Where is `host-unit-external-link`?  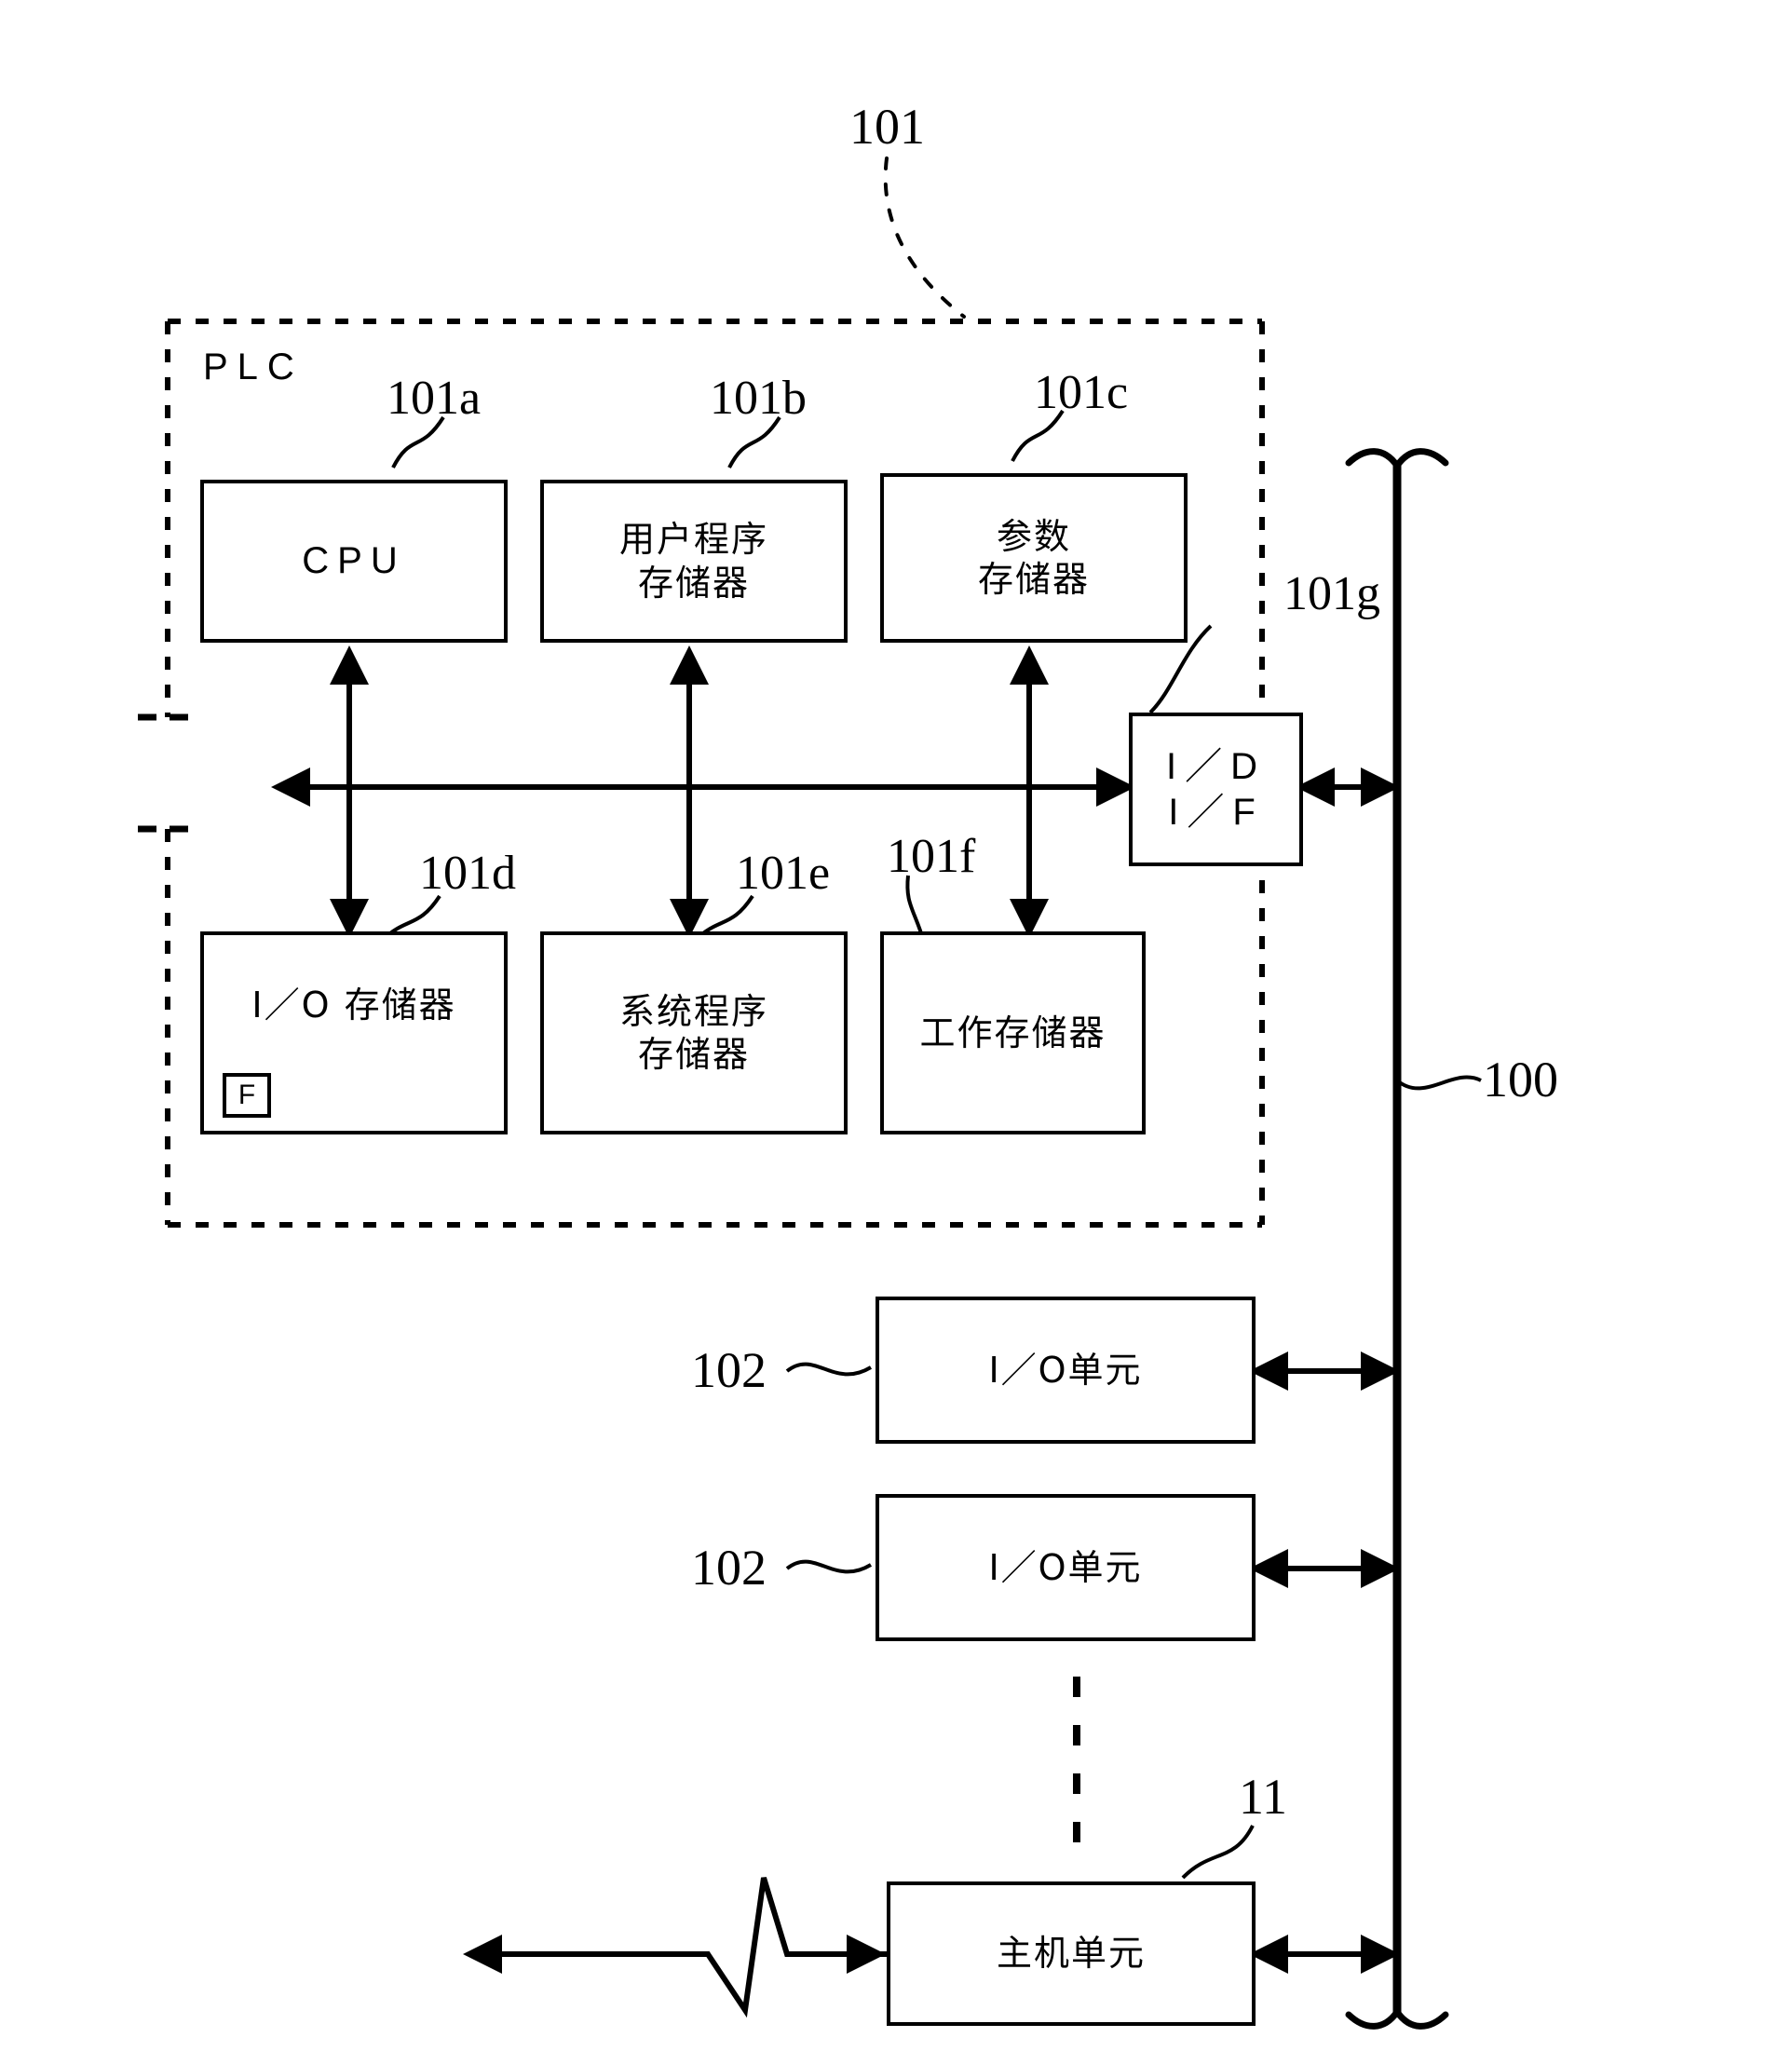 host-unit-external-link is located at coordinates (675, 1947).